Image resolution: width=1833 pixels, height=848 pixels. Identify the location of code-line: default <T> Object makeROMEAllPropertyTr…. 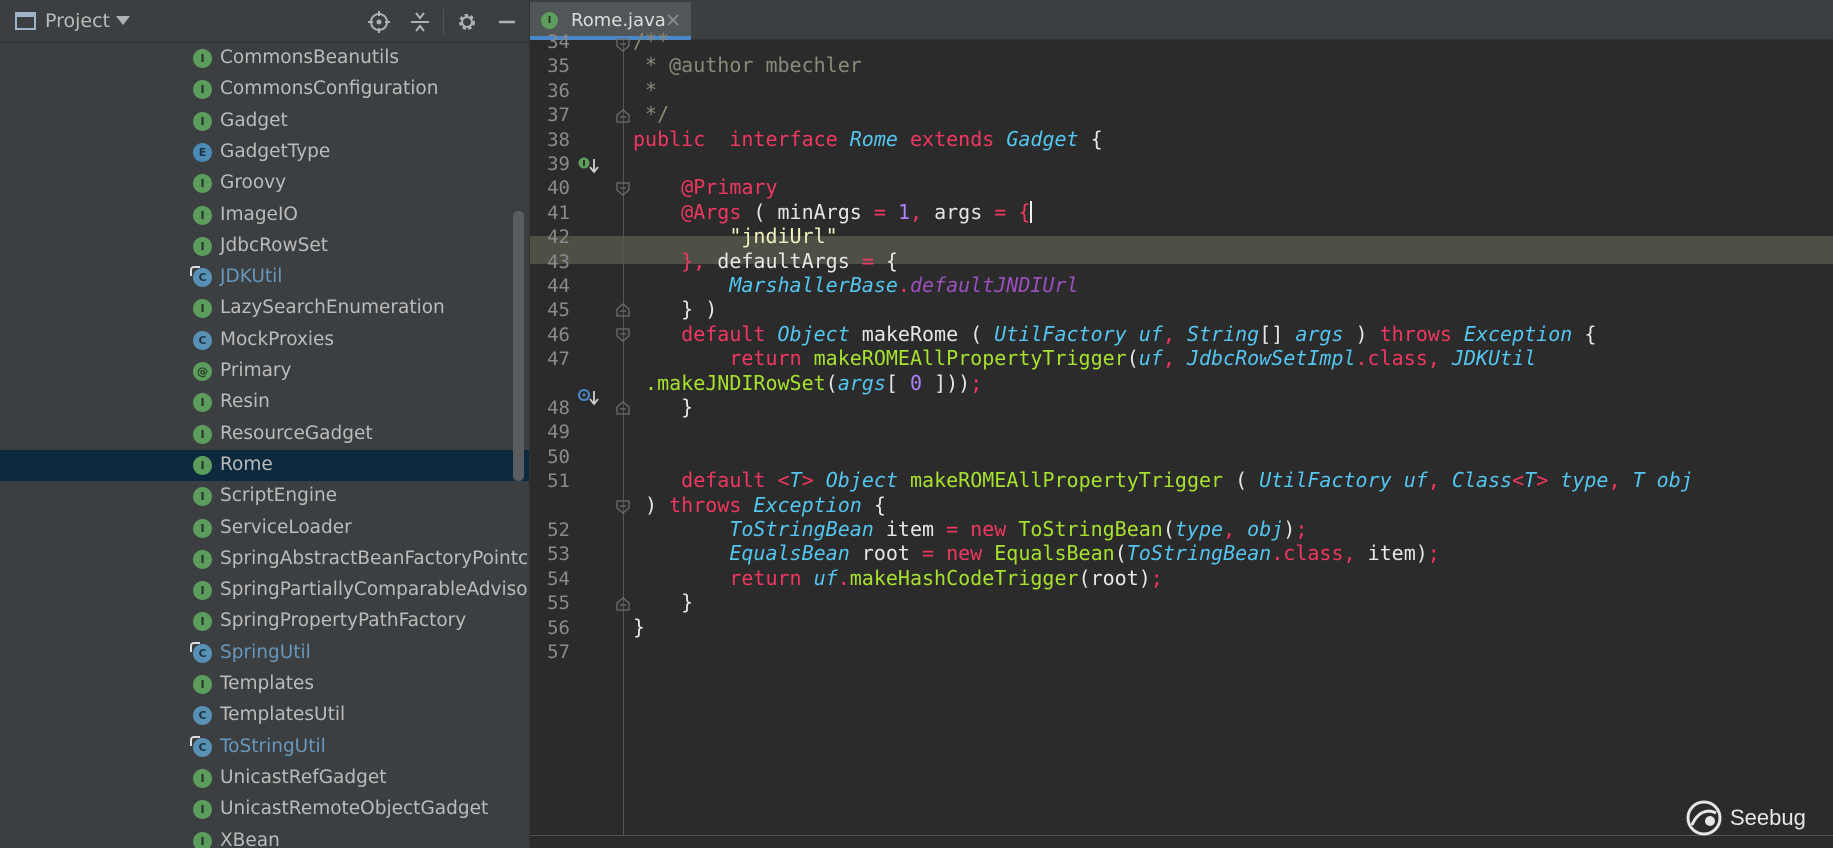
(1163, 480).